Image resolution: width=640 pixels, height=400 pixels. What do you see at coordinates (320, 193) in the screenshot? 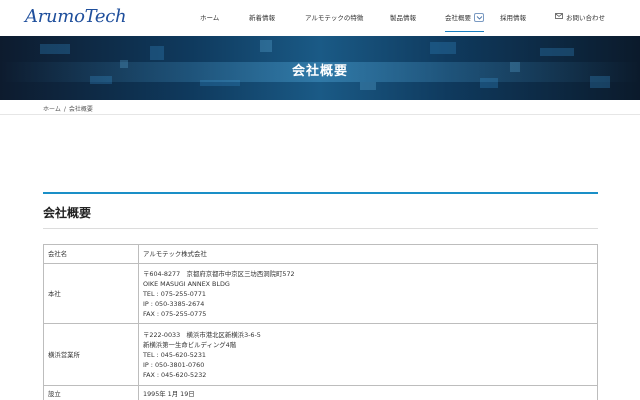
I see `section-top-bar` at bounding box center [320, 193].